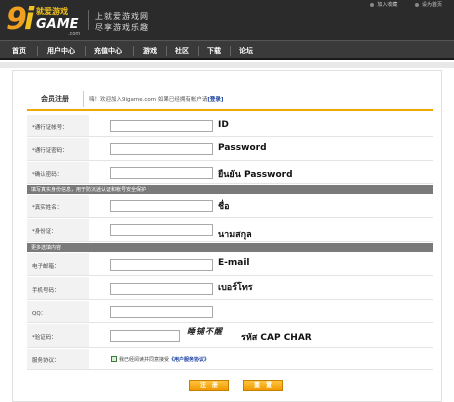 Image resolution: width=454 pixels, height=402 pixels. I want to click on content-band, so click(227, 65).